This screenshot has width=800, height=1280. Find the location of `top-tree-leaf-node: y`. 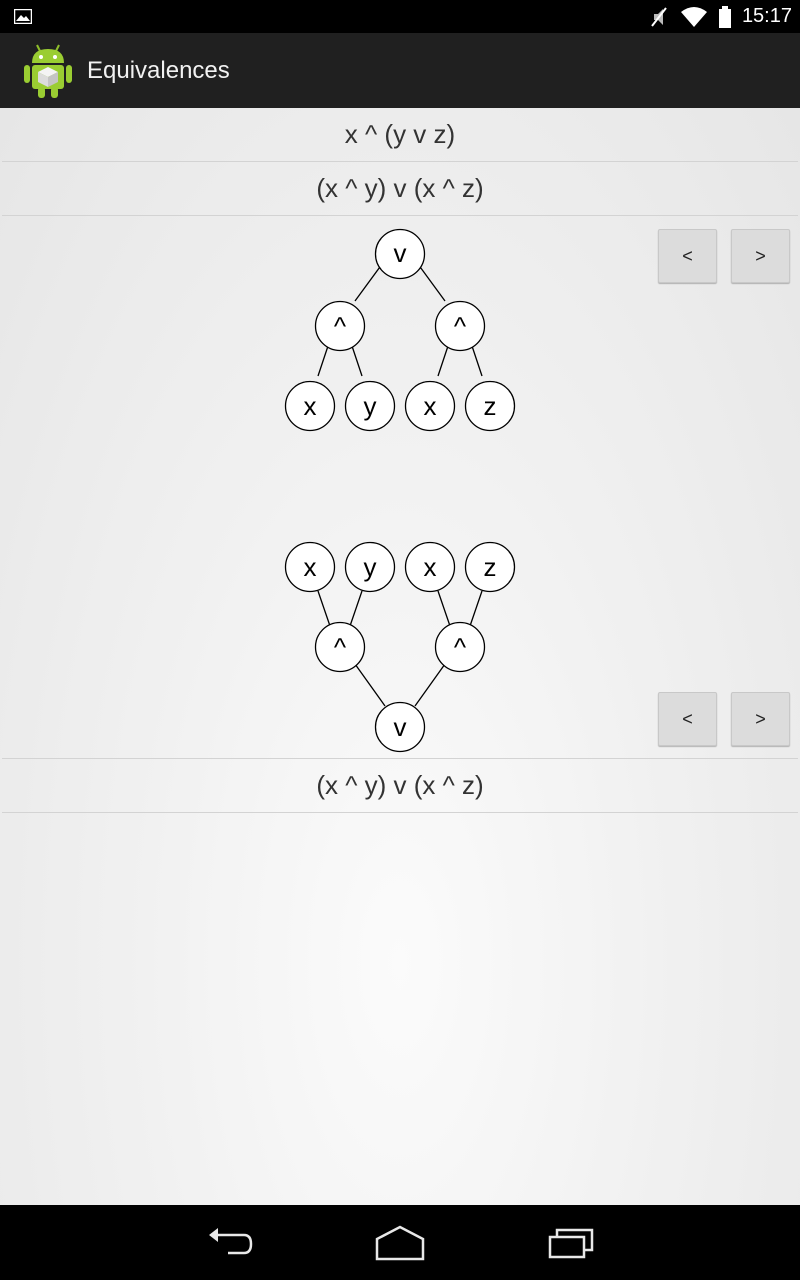

top-tree-leaf-node: y is located at coordinates (370, 406).